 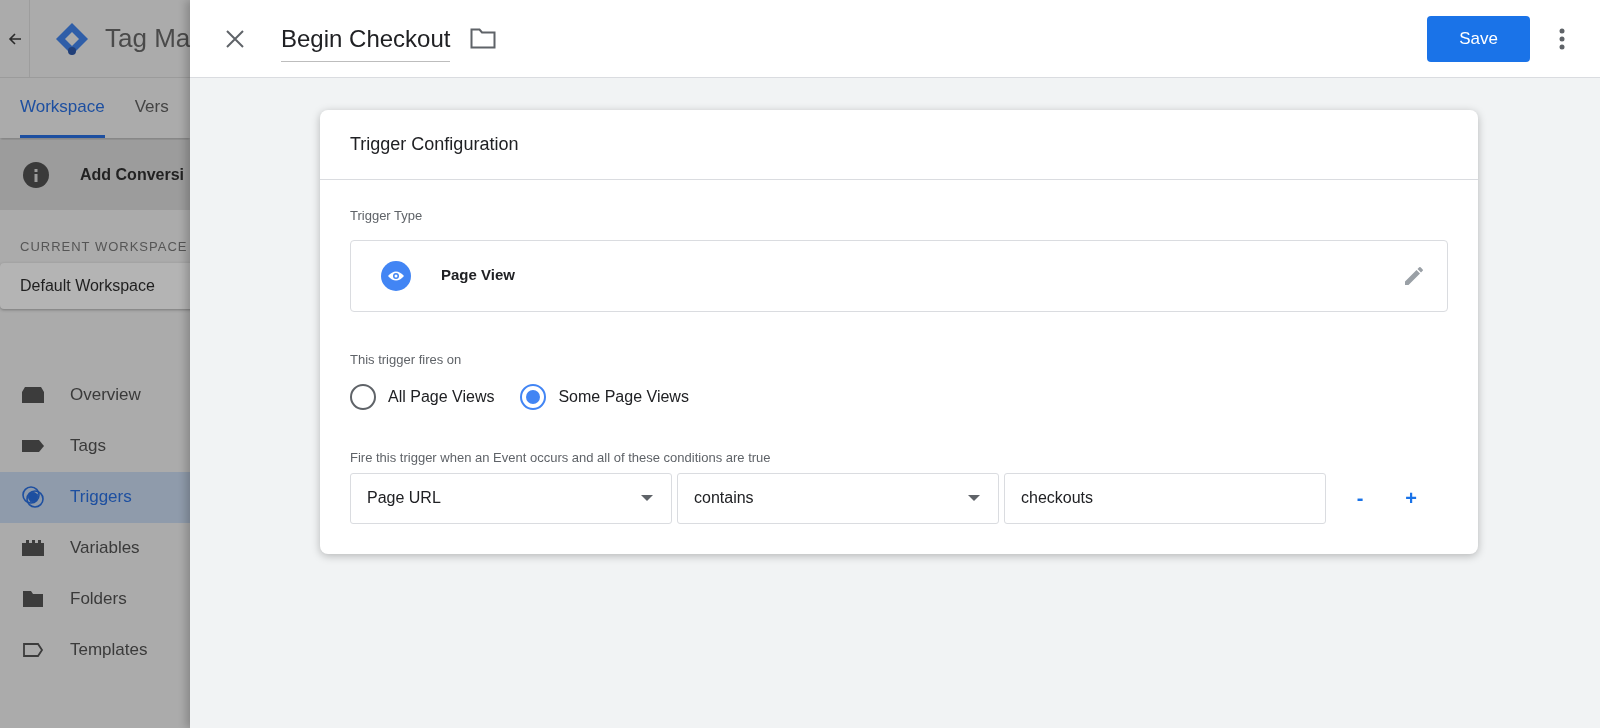 I want to click on tag-outline-icon, so click(x=33, y=650).